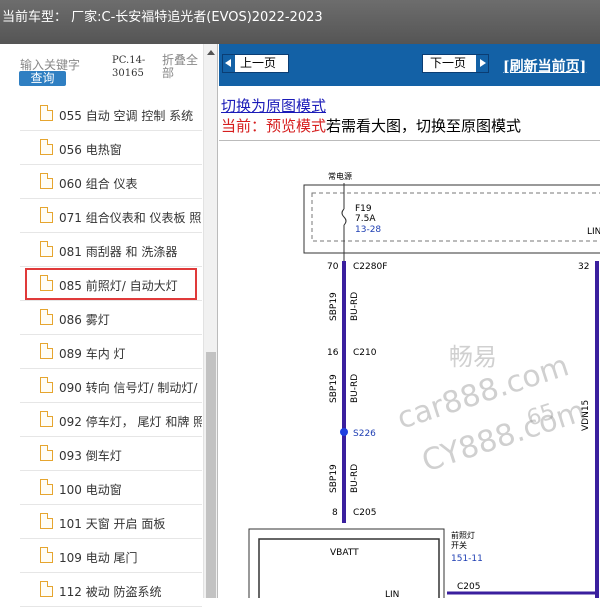 The height and width of the screenshot is (607, 600). Describe the element at coordinates (467, 559) in the screenshot. I see `switch-ref: 151-11` at that location.